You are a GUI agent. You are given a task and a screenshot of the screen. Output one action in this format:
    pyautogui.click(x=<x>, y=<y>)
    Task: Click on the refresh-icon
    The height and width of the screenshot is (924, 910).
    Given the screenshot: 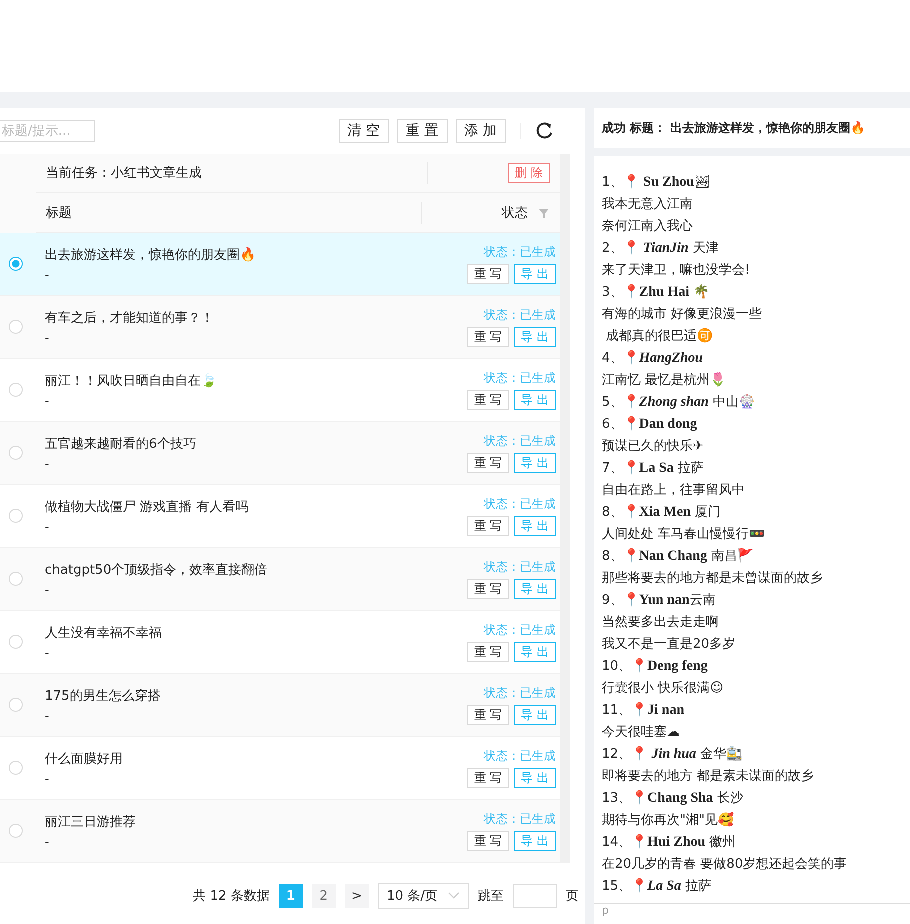 What is the action you would take?
    pyautogui.click(x=545, y=131)
    